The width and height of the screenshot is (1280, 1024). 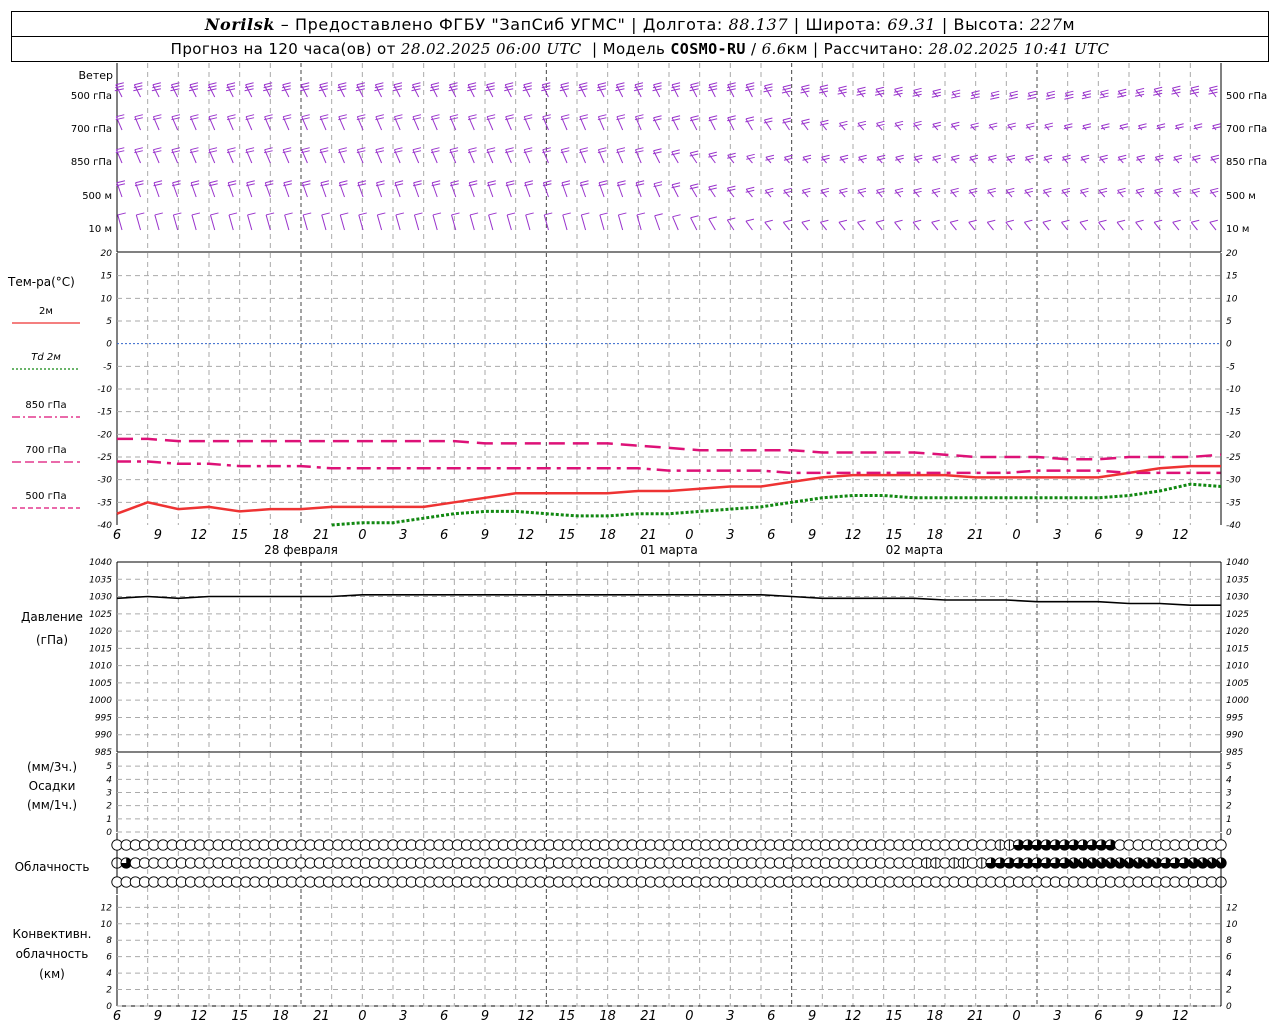 I want to click on temp-legend-label: Td 2м, so click(x=46, y=357).